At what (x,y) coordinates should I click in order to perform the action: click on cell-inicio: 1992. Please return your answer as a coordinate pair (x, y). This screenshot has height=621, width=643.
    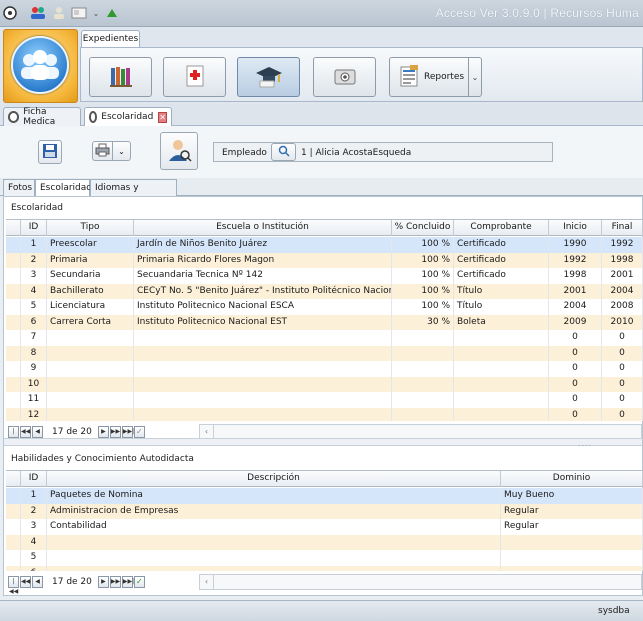
    Looking at the image, I should click on (575, 260).